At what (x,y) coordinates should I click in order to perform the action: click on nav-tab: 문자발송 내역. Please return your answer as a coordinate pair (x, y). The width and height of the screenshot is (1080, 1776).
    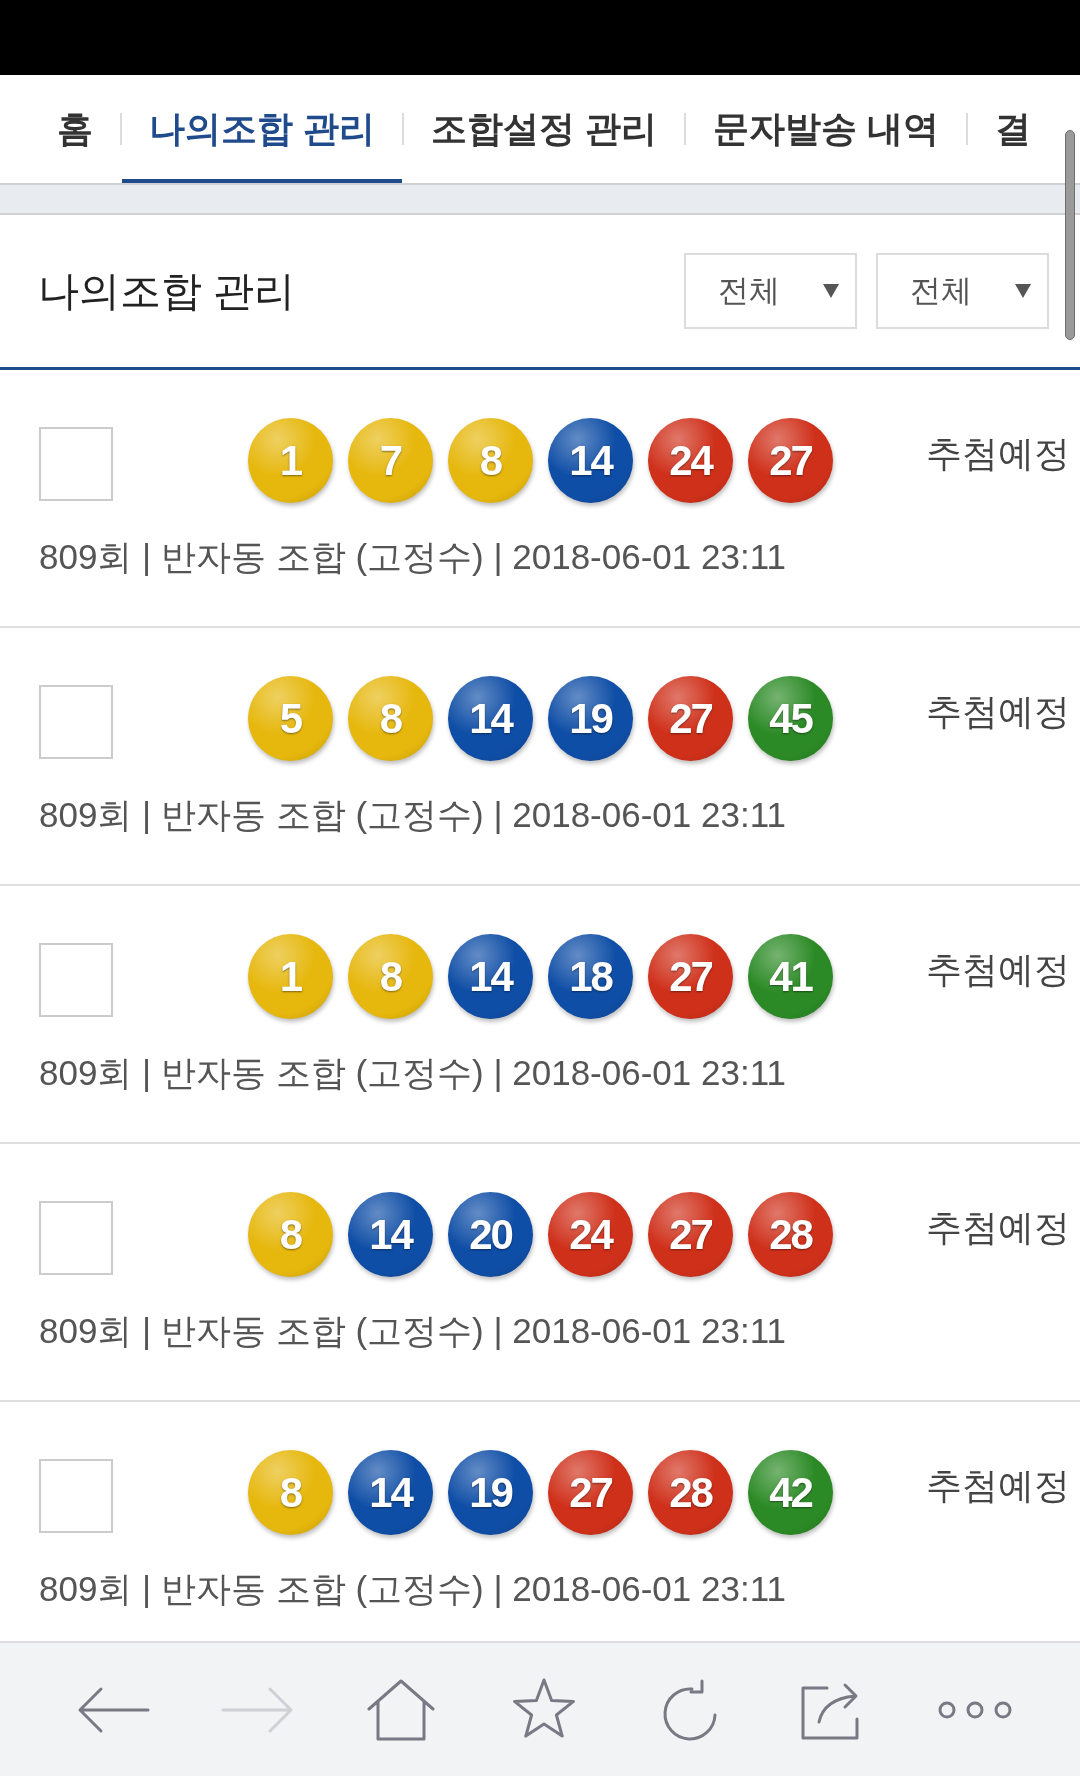
    Looking at the image, I should click on (826, 129).